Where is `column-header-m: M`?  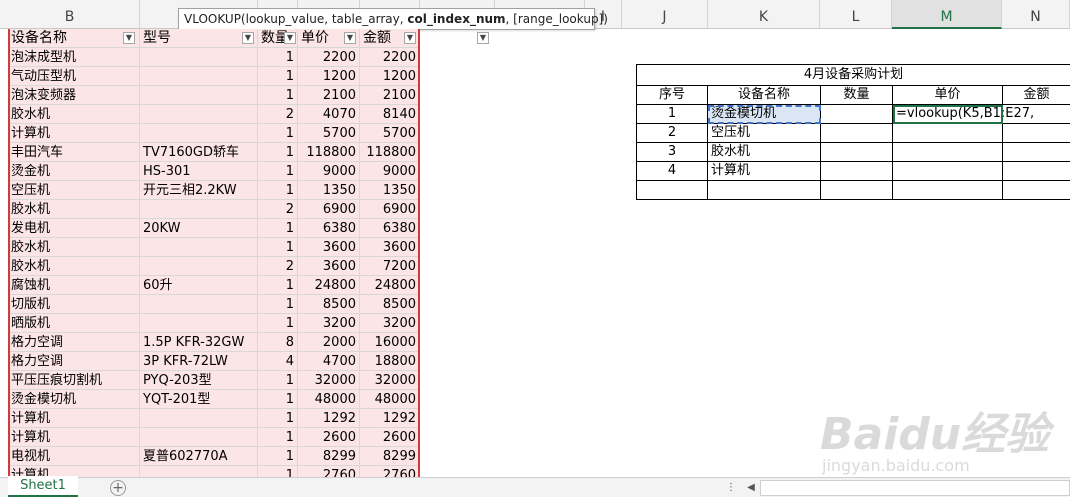
column-header-m: M is located at coordinates (947, 14).